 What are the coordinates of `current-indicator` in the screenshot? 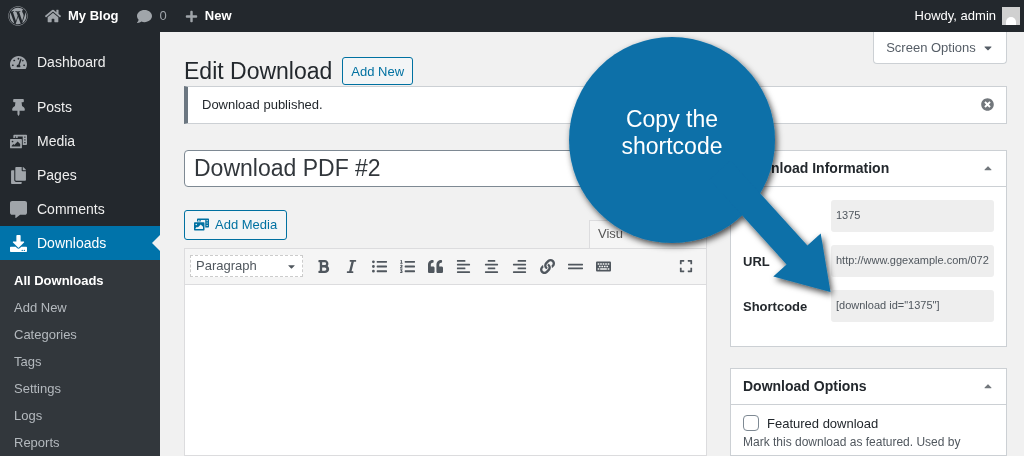 It's located at (156, 243).